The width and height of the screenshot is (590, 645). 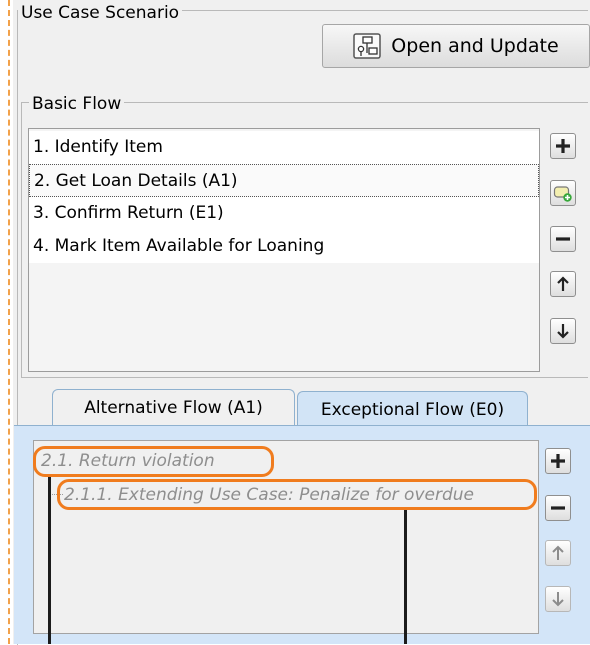 I want to click on frame-boundary, so click(x=9, y=322).